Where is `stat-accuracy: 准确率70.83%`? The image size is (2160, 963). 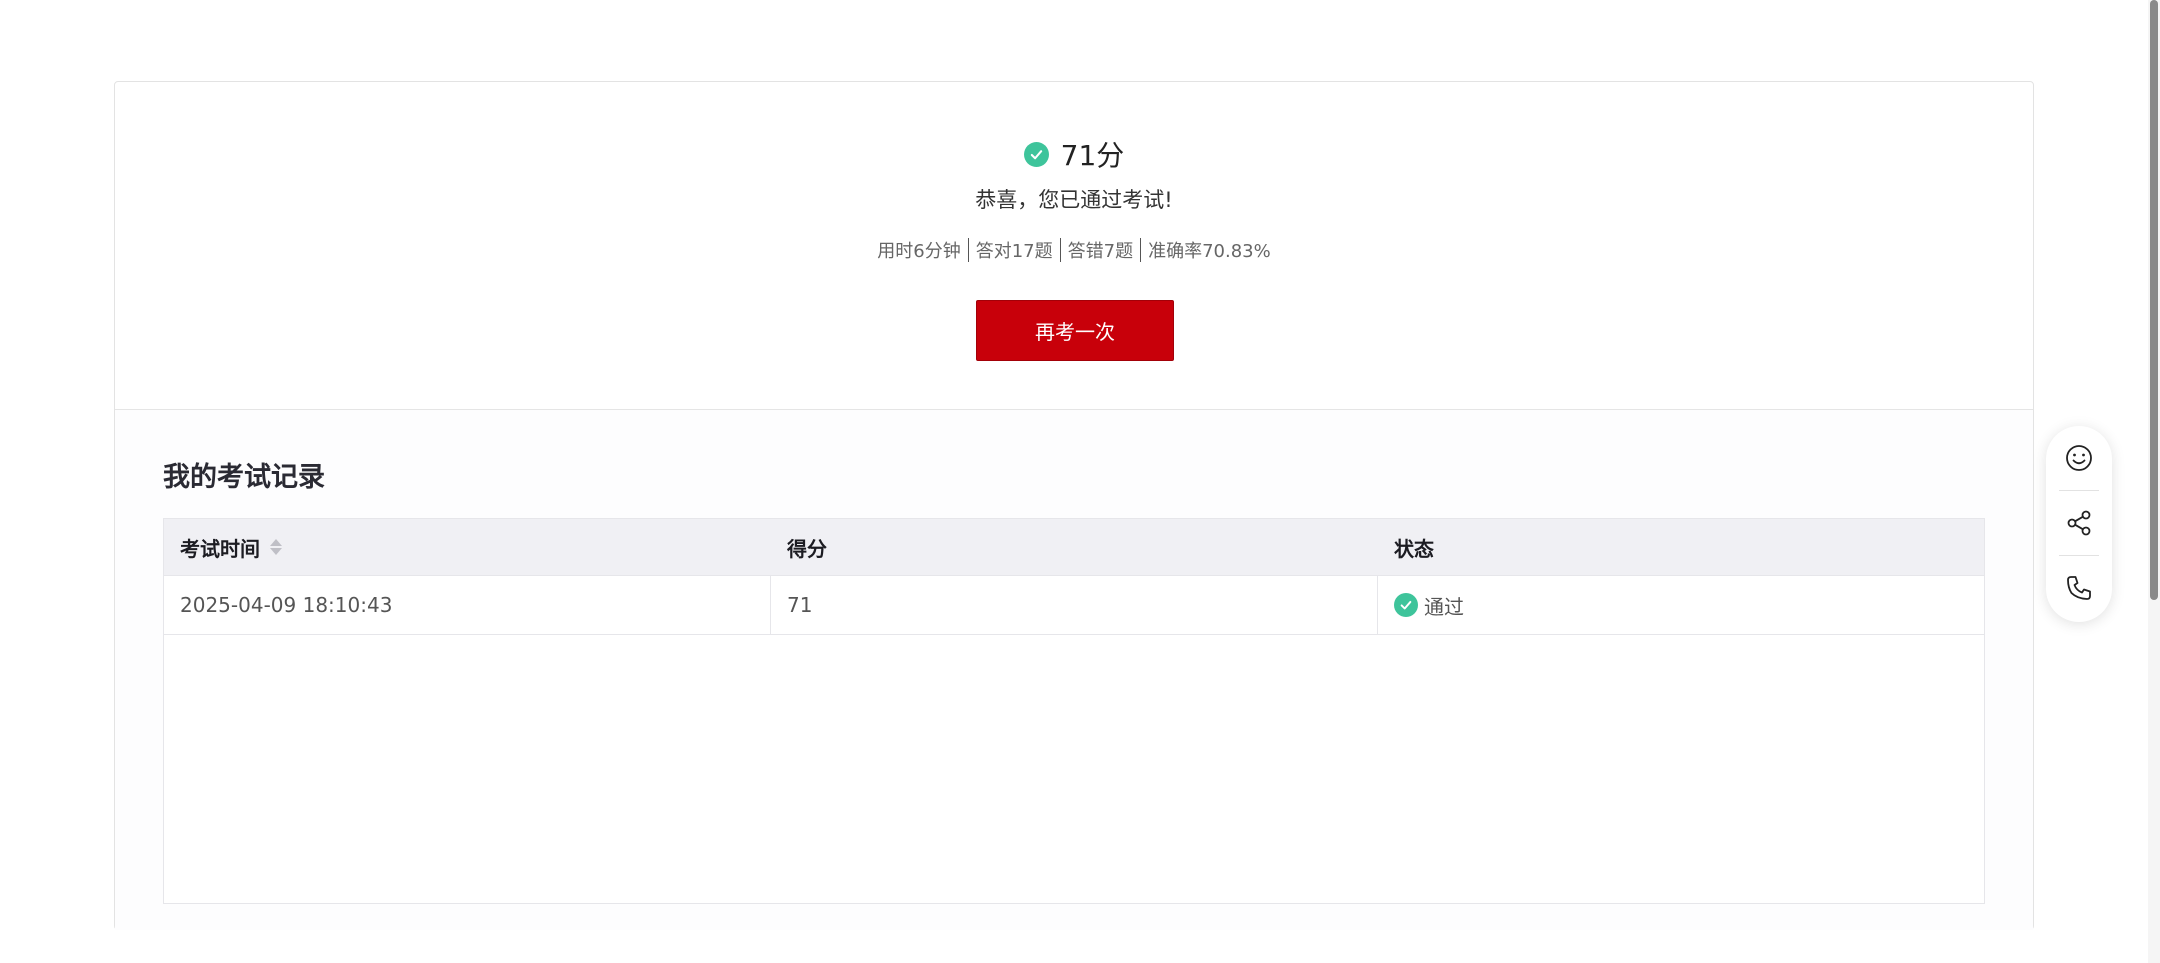 stat-accuracy: 准确率70.83% is located at coordinates (1209, 251).